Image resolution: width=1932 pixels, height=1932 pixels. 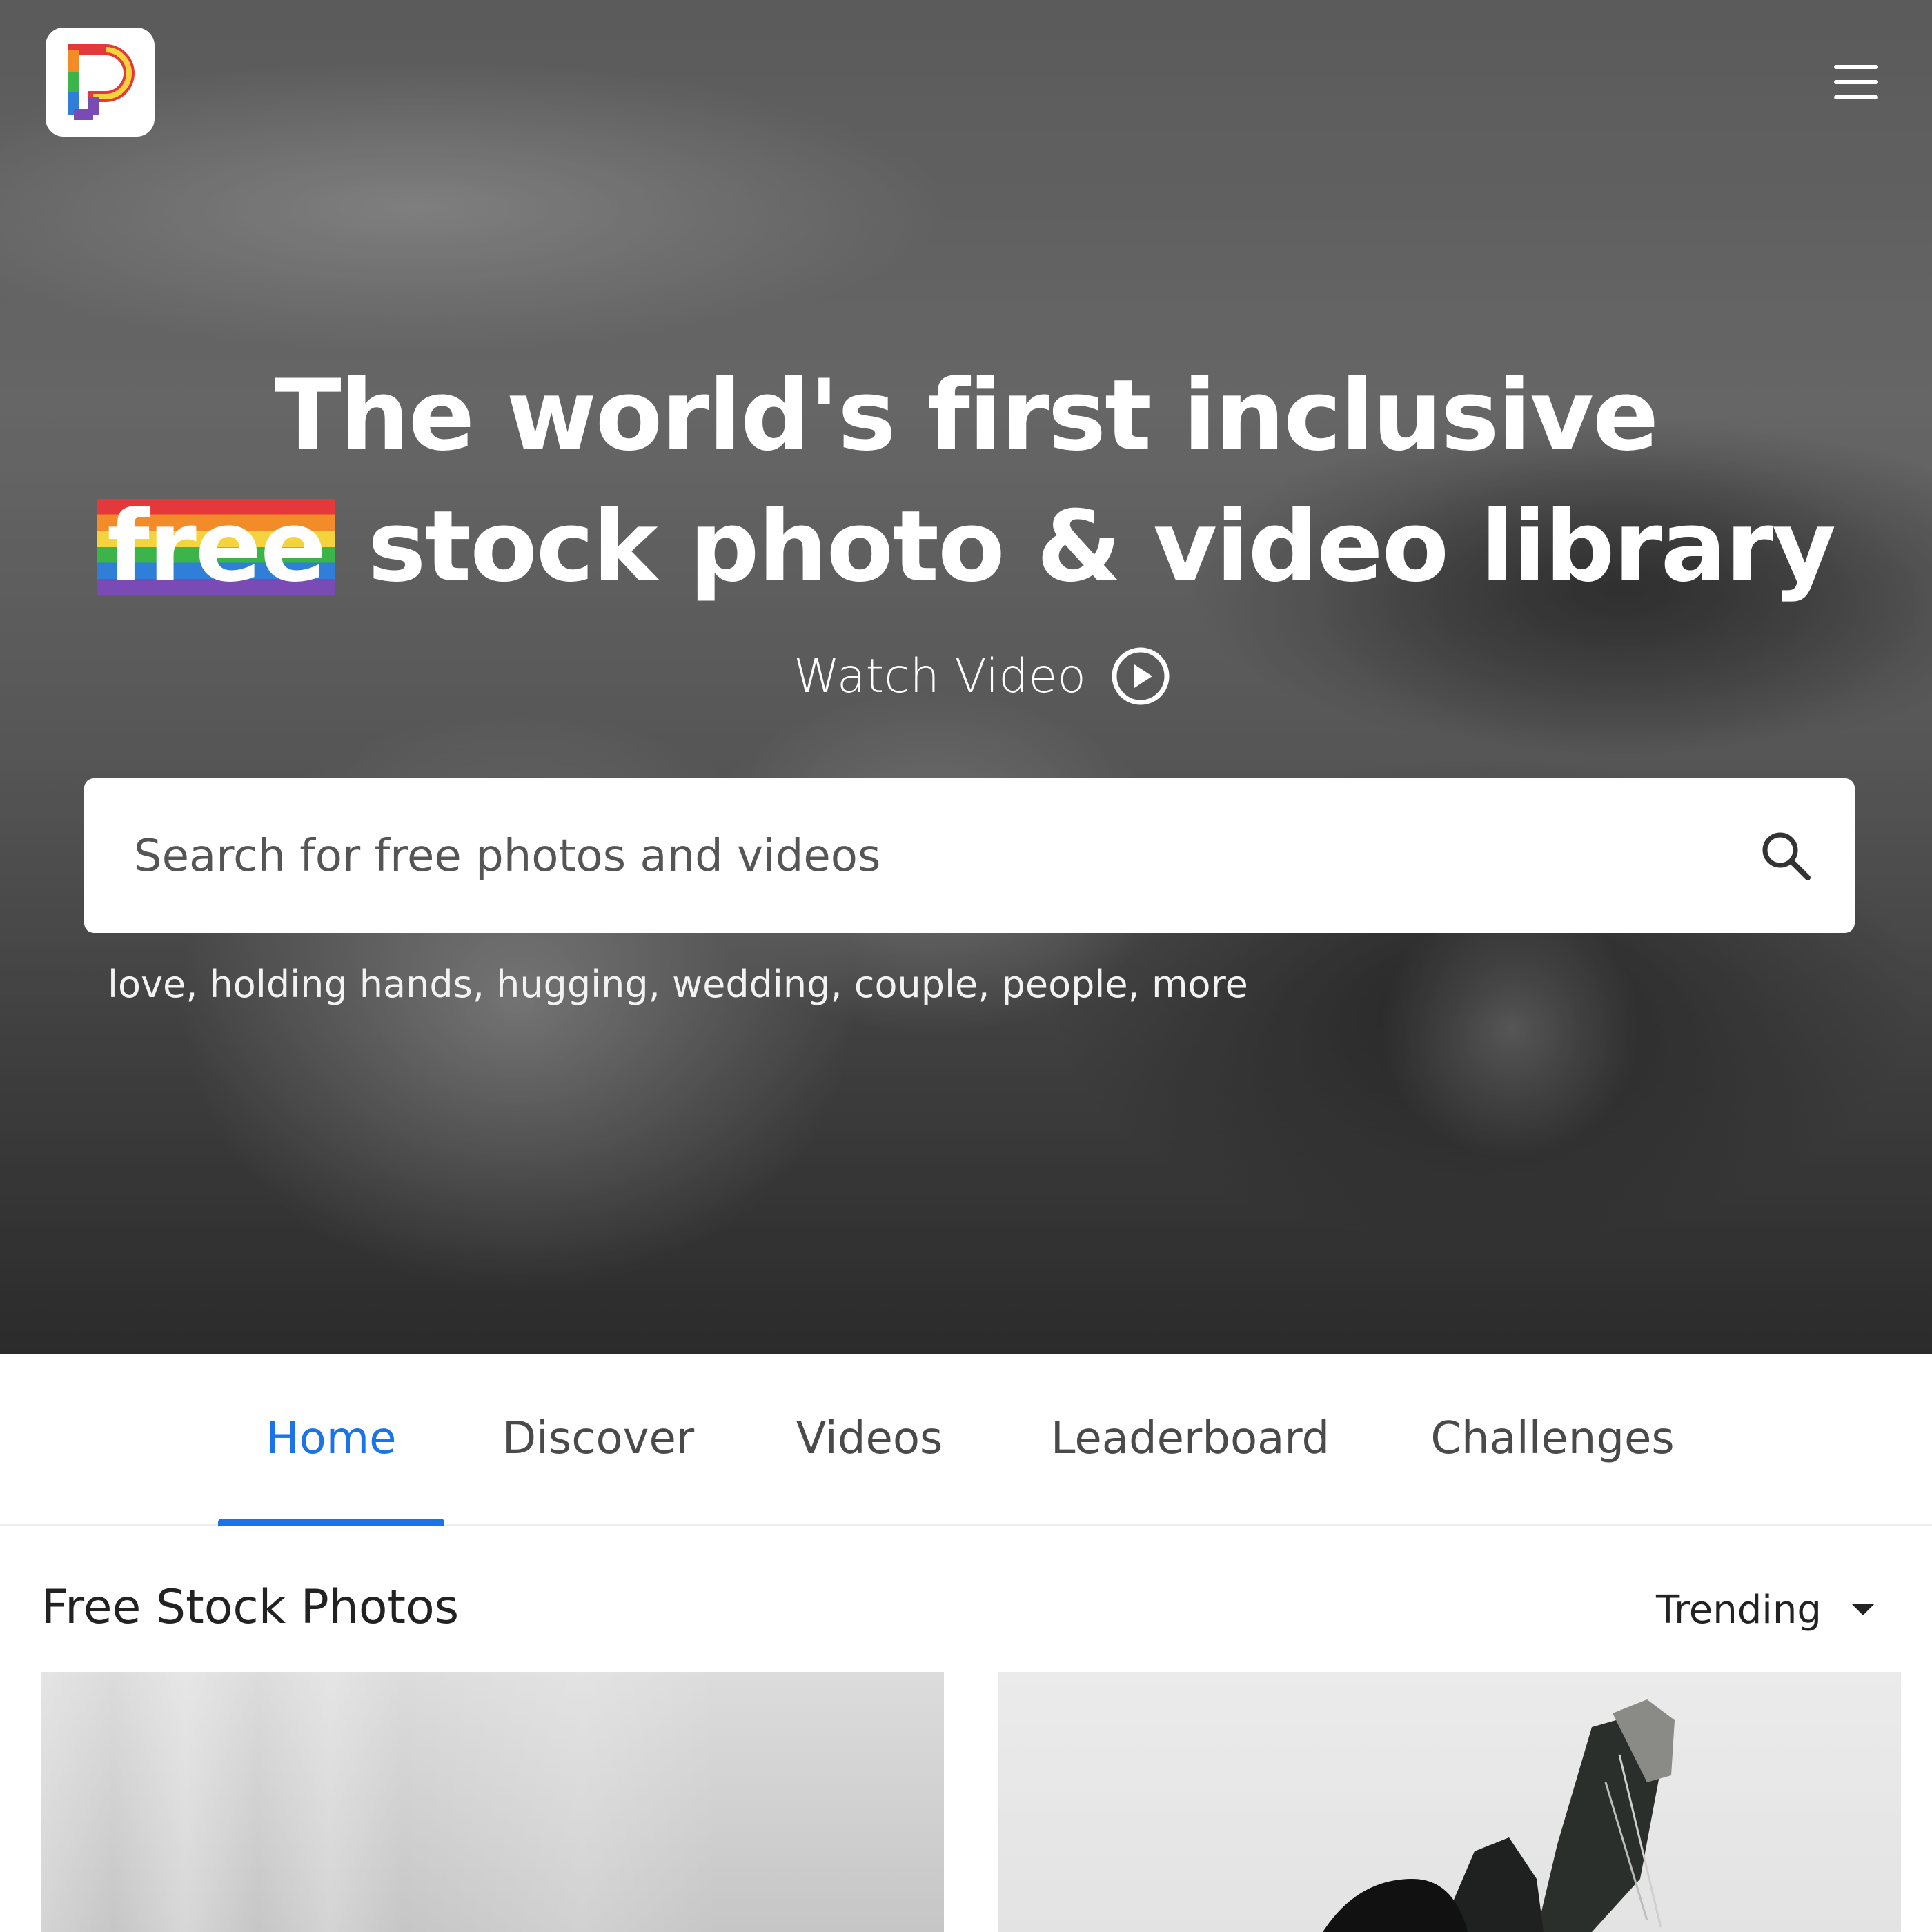 I want to click on hamburger-menu-icon, so click(x=1856, y=82).